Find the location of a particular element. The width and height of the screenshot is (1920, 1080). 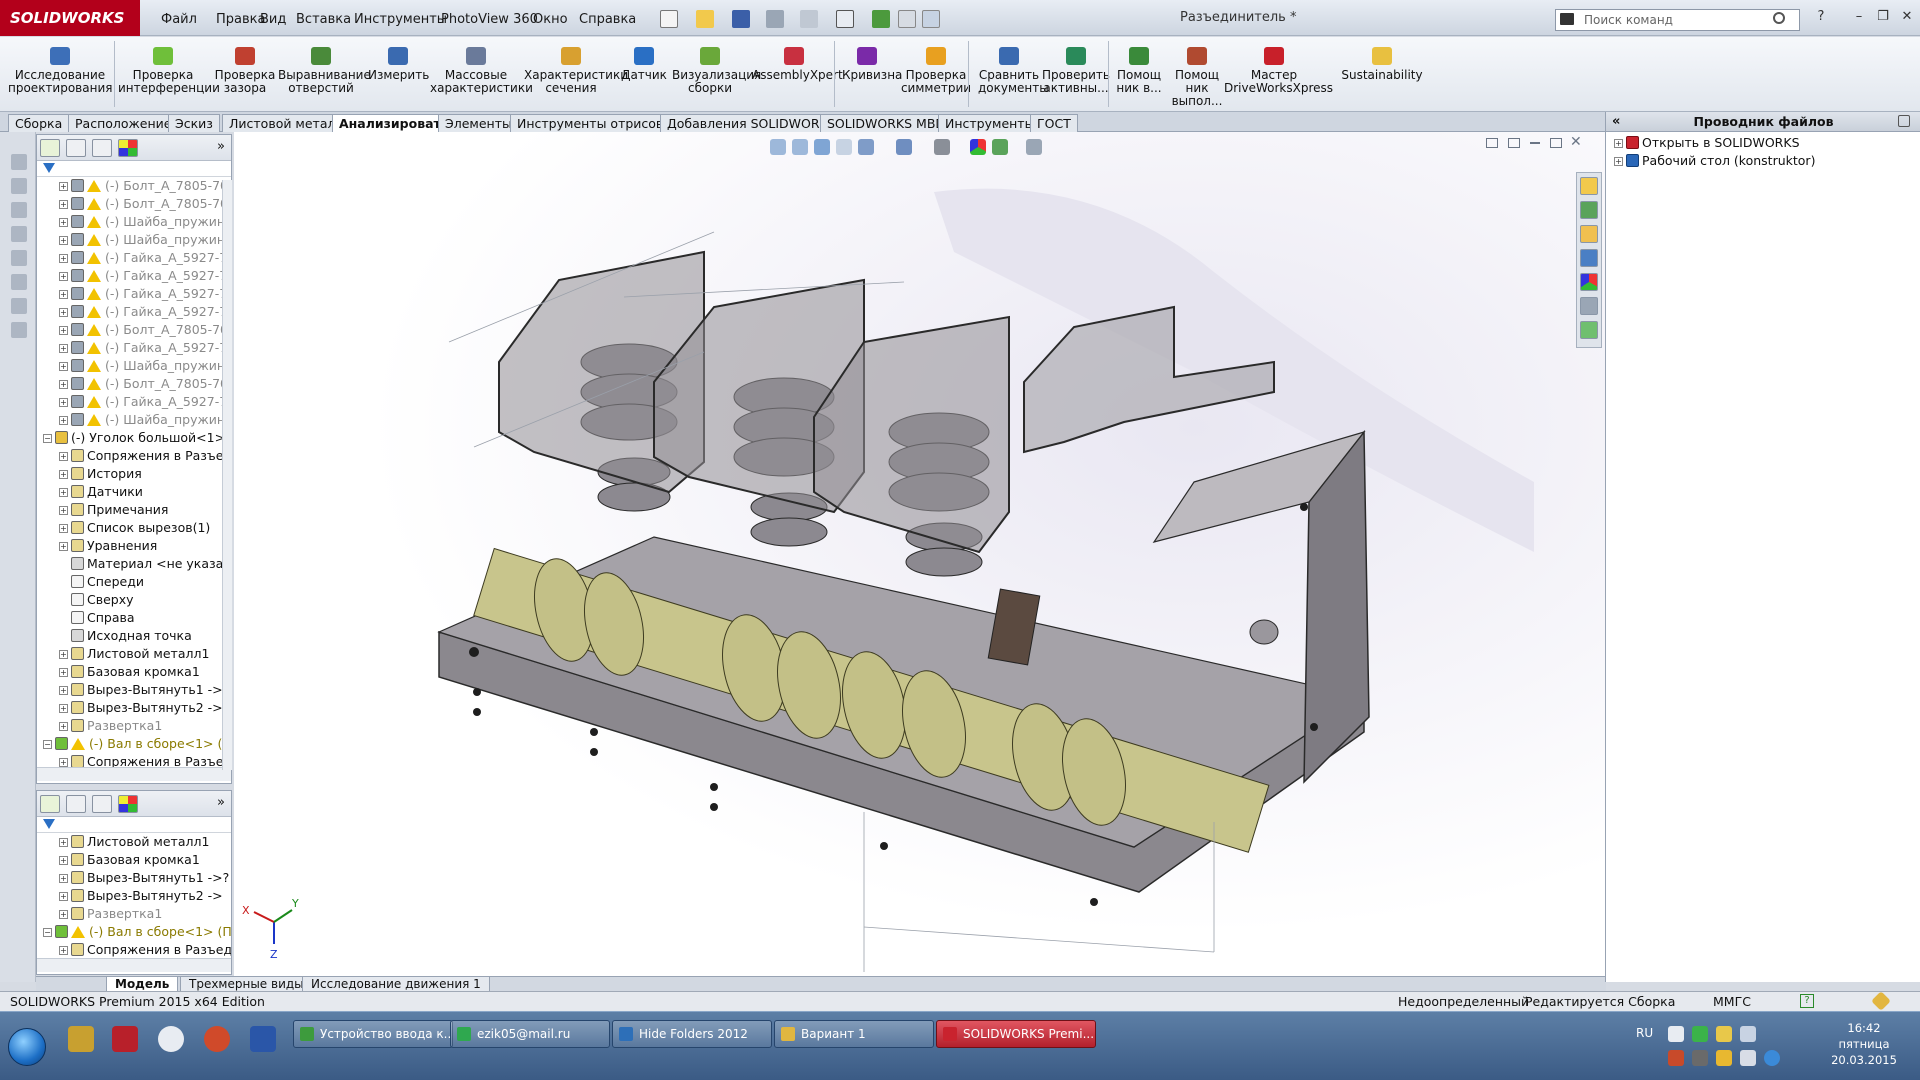

command-tab: SOLIDWORKS MBD is located at coordinates (886, 123).